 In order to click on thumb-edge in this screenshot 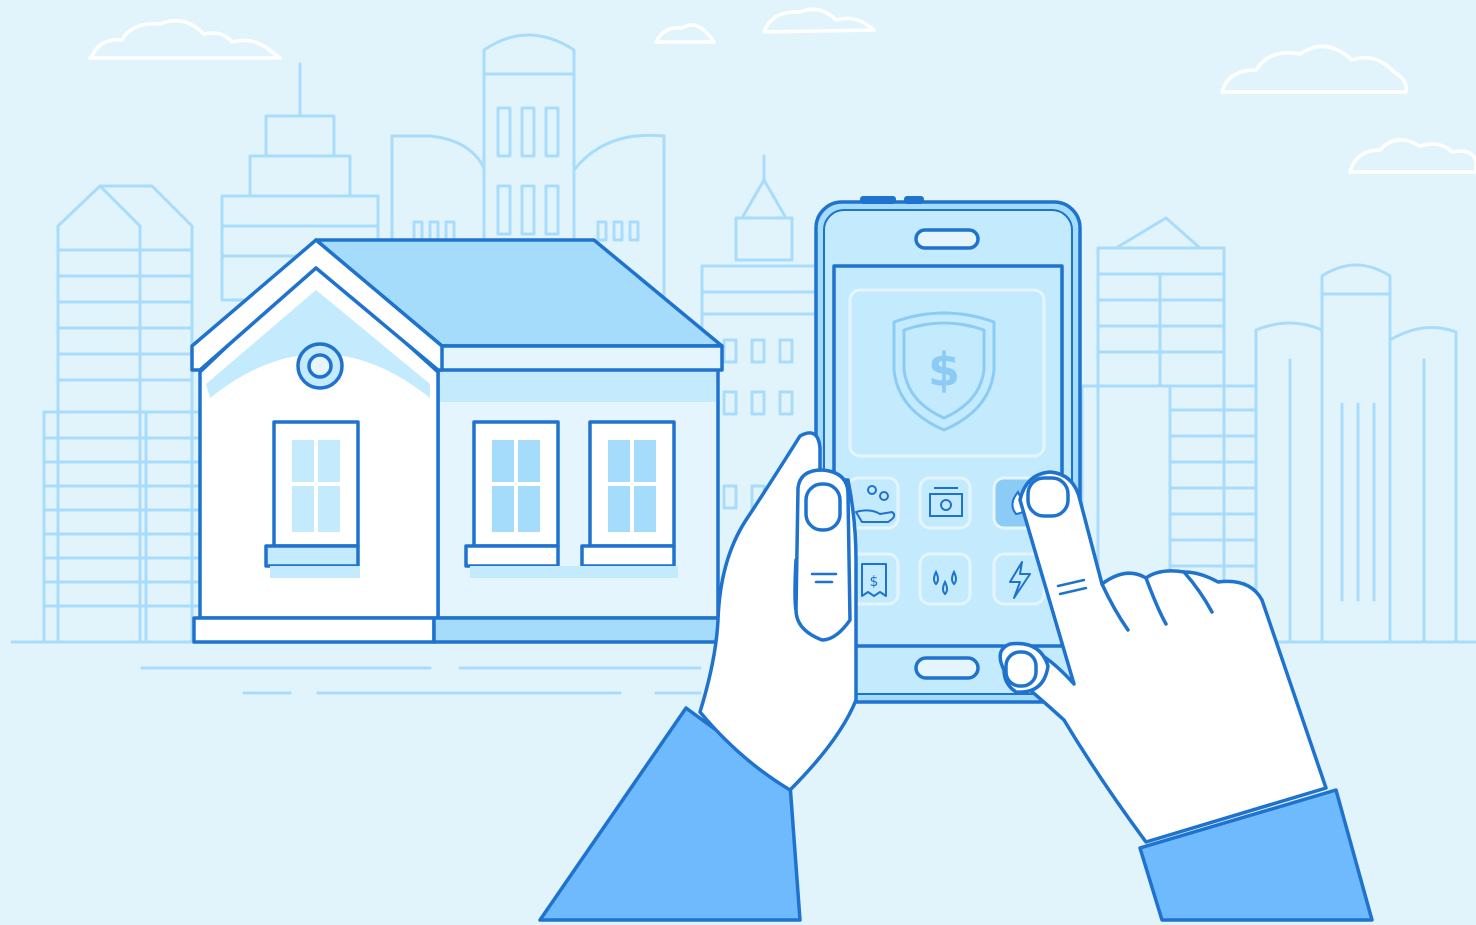, I will do `click(795, 585)`.